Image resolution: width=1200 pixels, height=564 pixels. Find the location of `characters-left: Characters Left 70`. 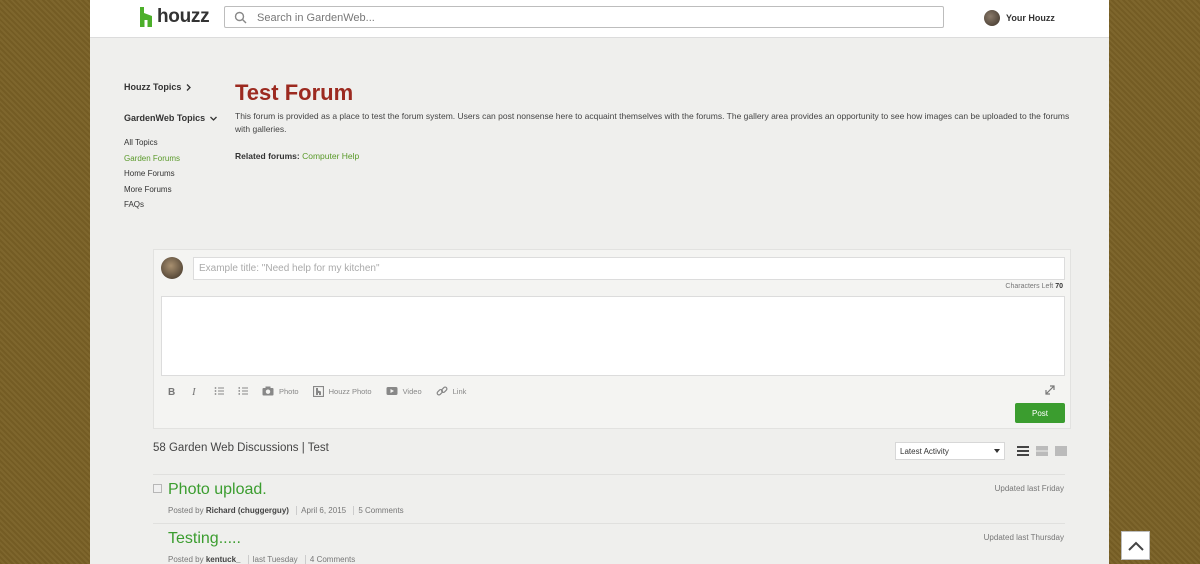

characters-left: Characters Left 70 is located at coordinates (1034, 286).